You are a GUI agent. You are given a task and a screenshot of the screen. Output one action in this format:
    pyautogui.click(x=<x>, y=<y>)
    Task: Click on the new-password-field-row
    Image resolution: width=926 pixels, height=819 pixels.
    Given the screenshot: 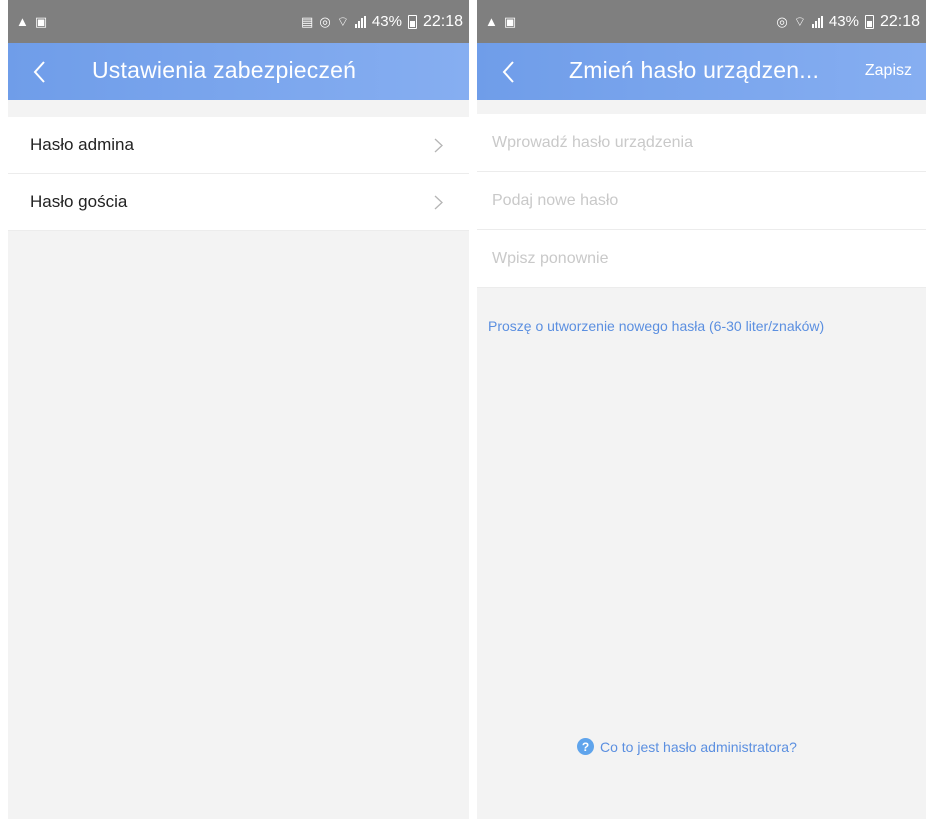 What is the action you would take?
    pyautogui.click(x=701, y=201)
    